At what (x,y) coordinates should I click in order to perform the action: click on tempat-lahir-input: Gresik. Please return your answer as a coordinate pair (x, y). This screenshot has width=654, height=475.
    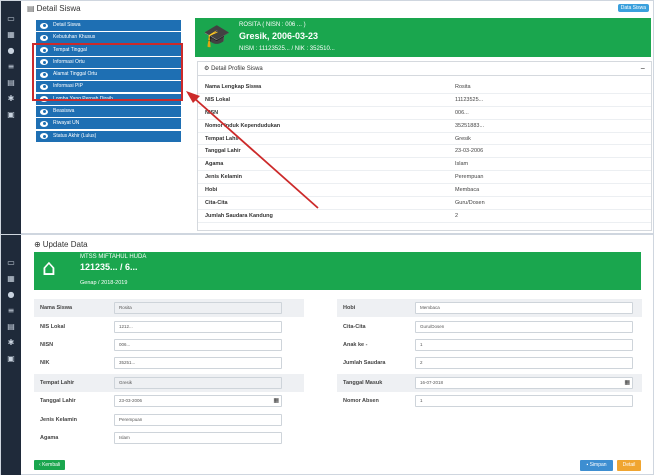
    Looking at the image, I should click on (198, 383).